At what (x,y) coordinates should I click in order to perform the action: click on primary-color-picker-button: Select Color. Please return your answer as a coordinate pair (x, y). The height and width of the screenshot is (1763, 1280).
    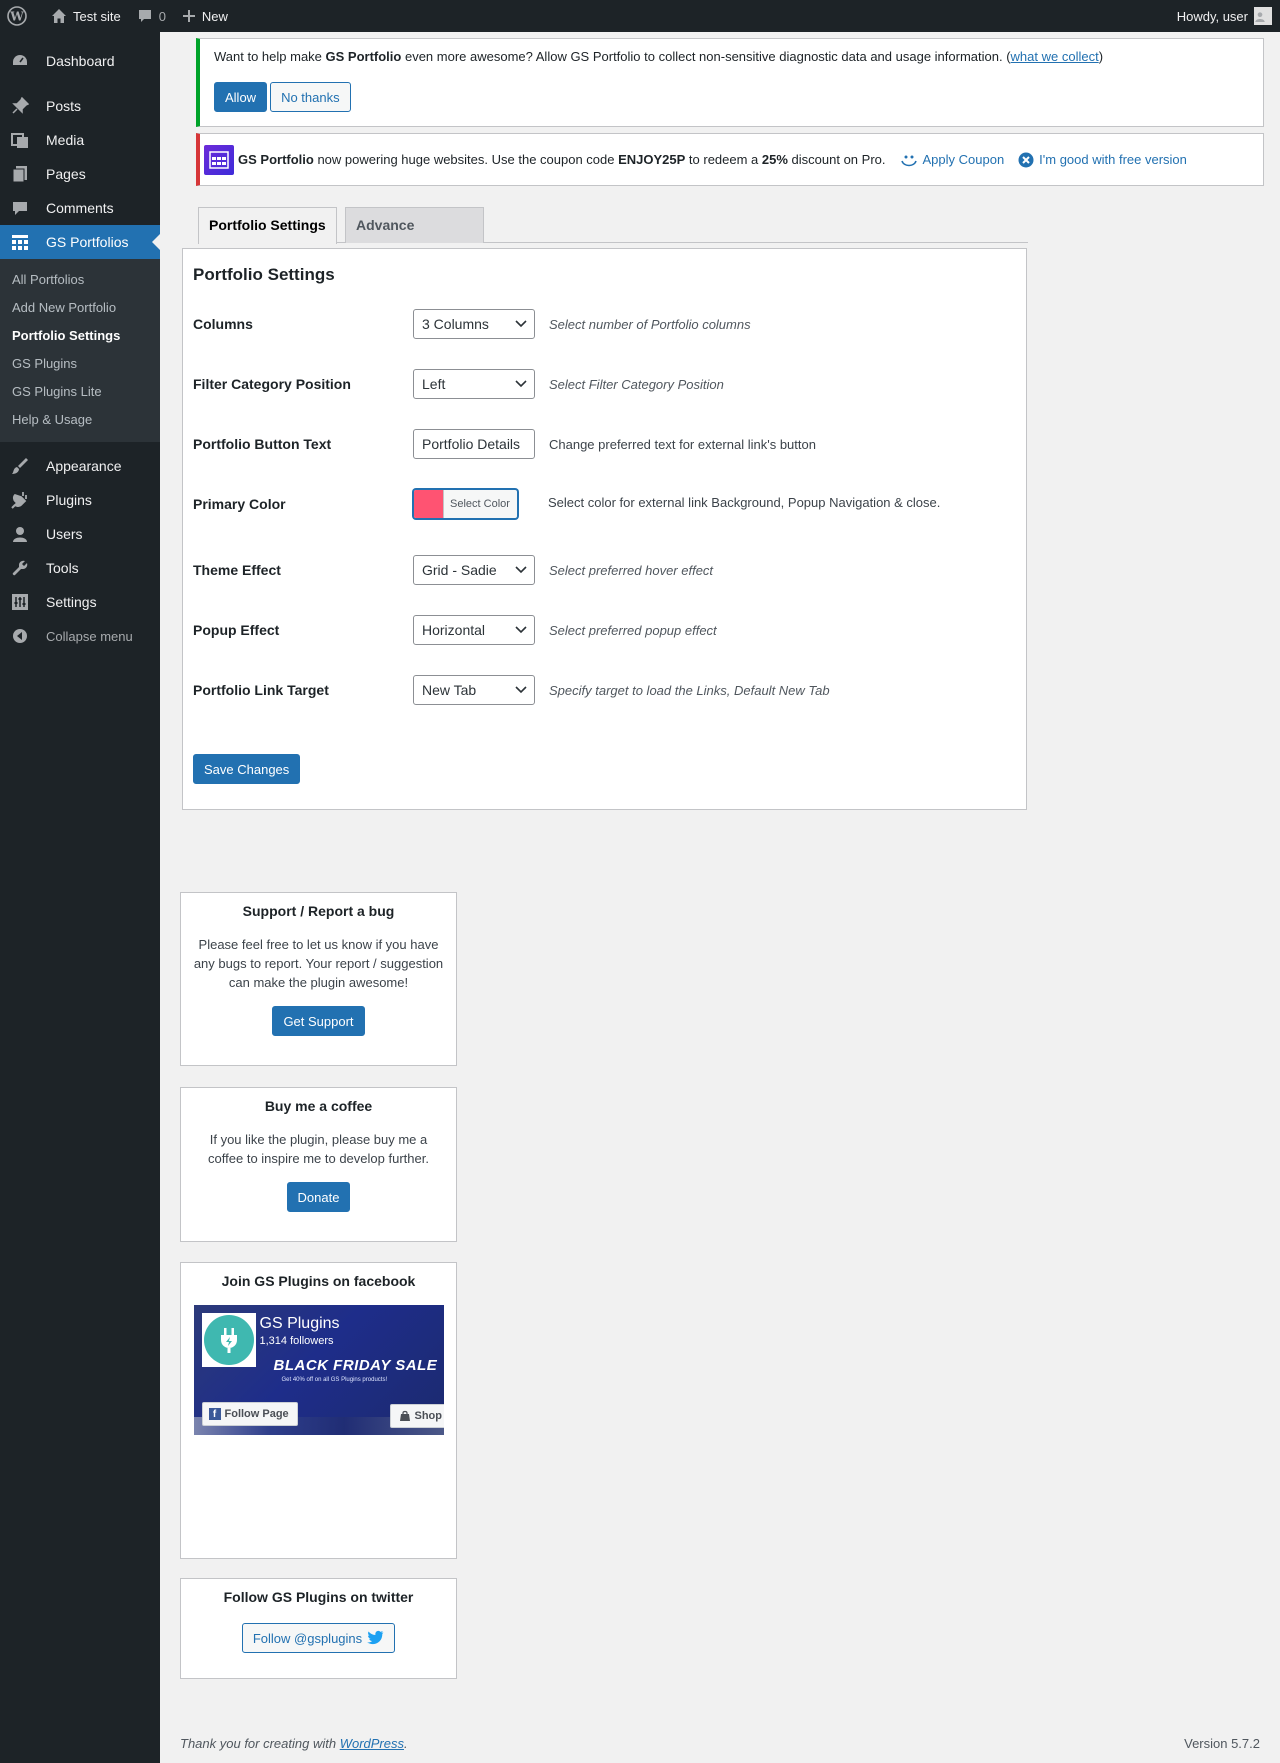
    Looking at the image, I should click on (465, 504).